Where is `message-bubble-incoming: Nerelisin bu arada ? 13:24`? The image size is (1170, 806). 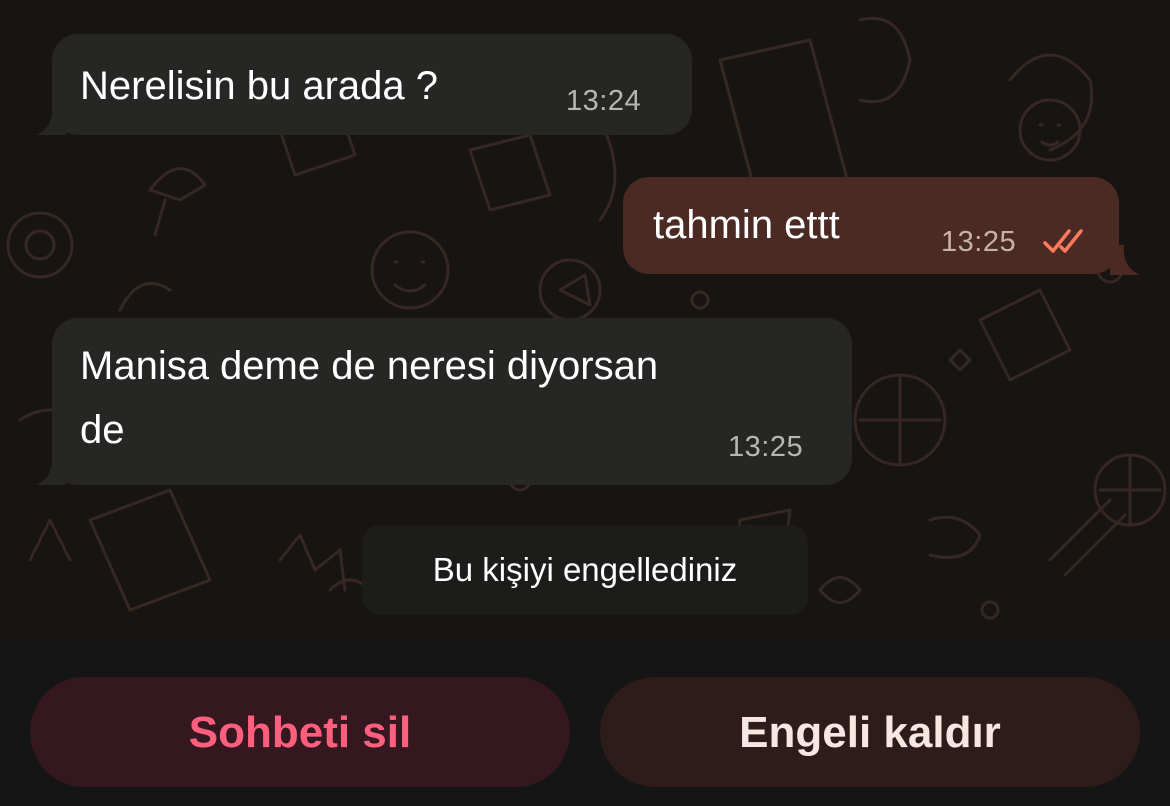 message-bubble-incoming: Nerelisin bu arada ? 13:24 is located at coordinates (372, 84).